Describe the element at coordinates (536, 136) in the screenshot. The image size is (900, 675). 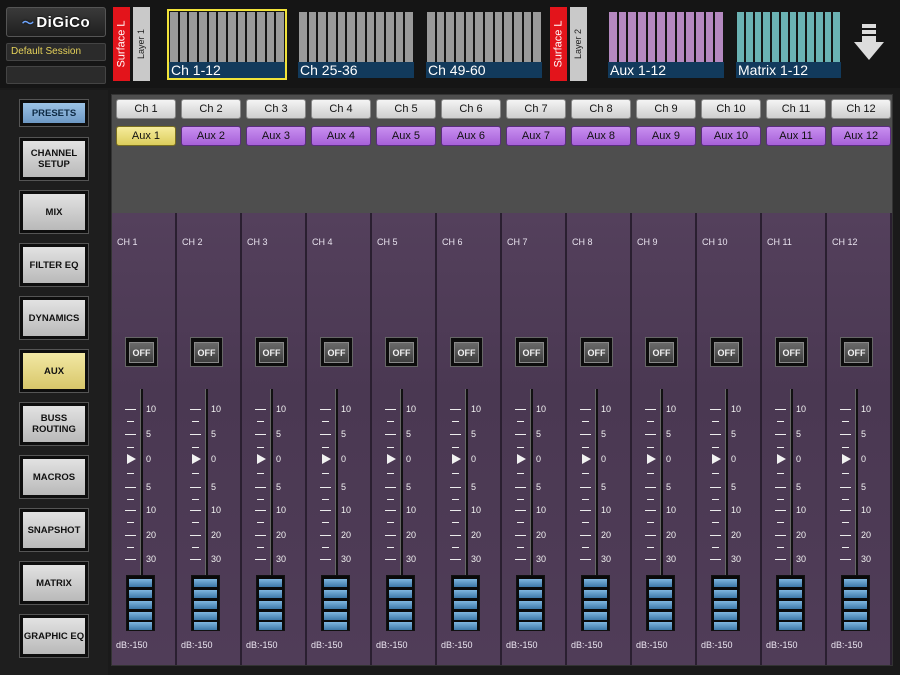
I see `aux-button-7: Aux 7` at that location.